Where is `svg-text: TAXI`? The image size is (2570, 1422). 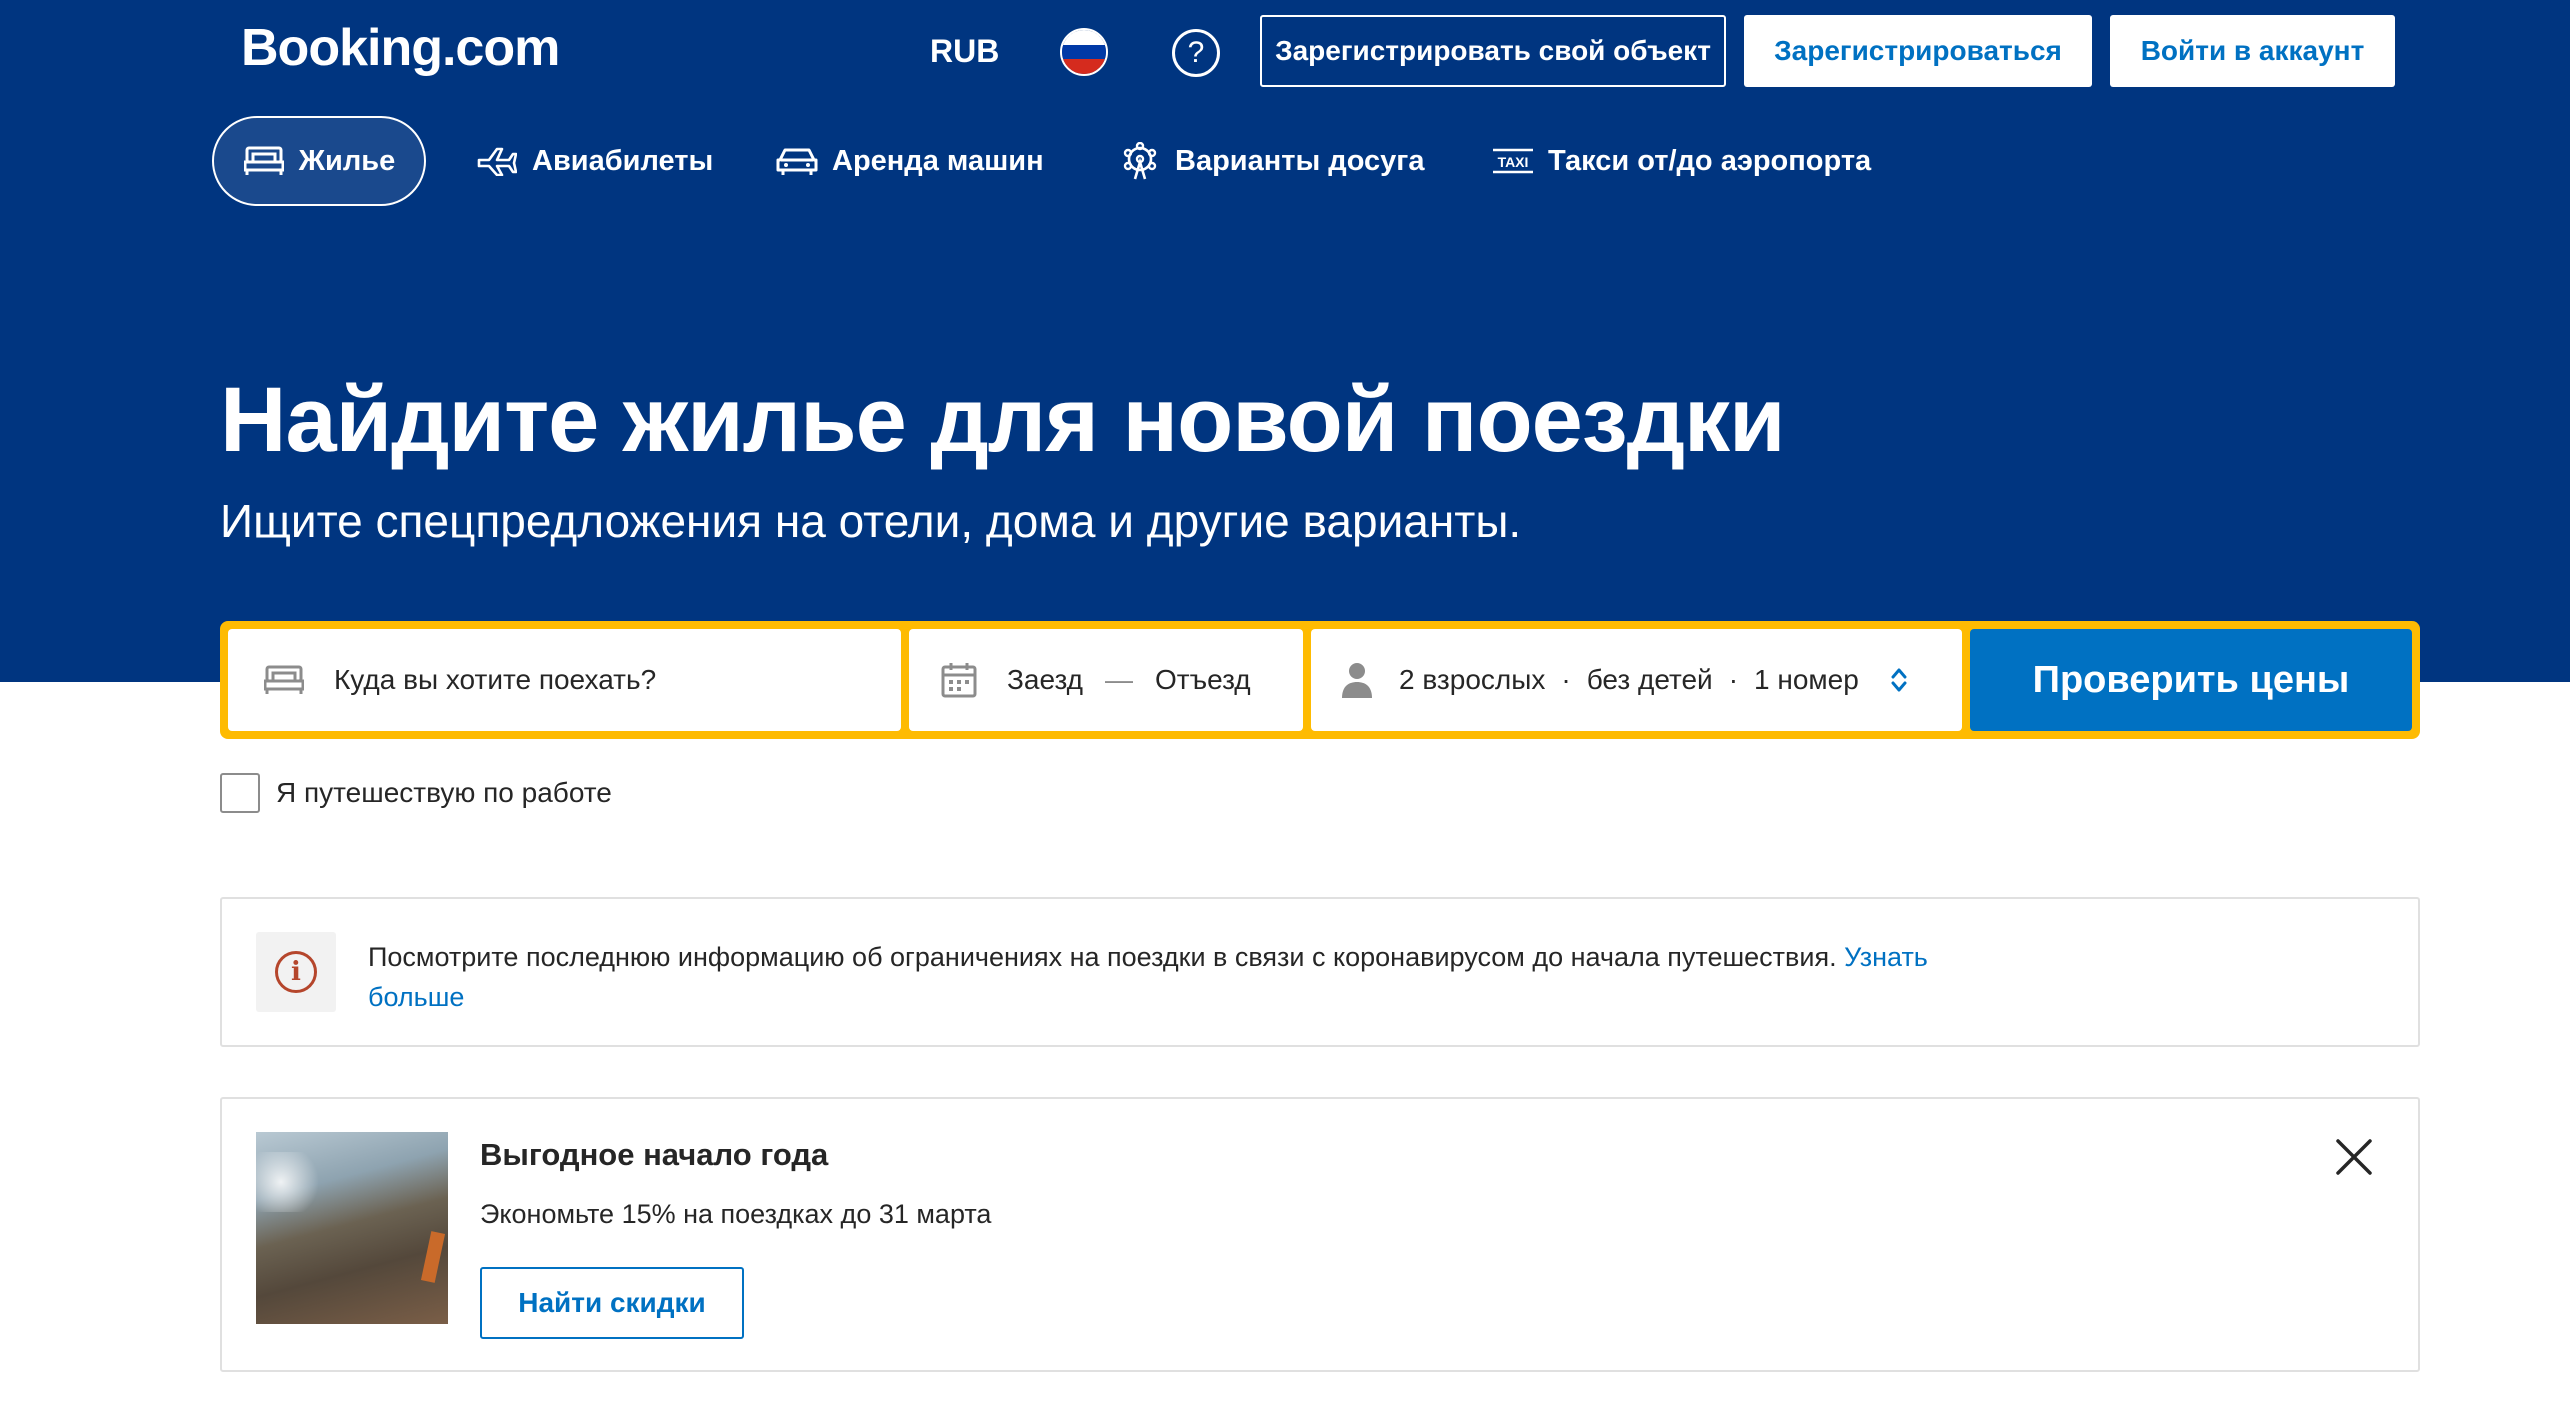 svg-text: TAXI is located at coordinates (1513, 162).